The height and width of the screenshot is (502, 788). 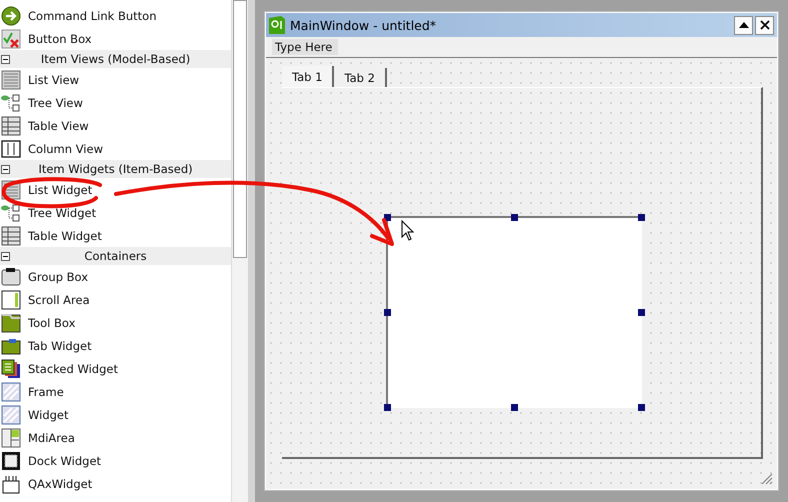 What do you see at coordinates (65, 149) in the screenshot?
I see `widget-label: Column View` at bounding box center [65, 149].